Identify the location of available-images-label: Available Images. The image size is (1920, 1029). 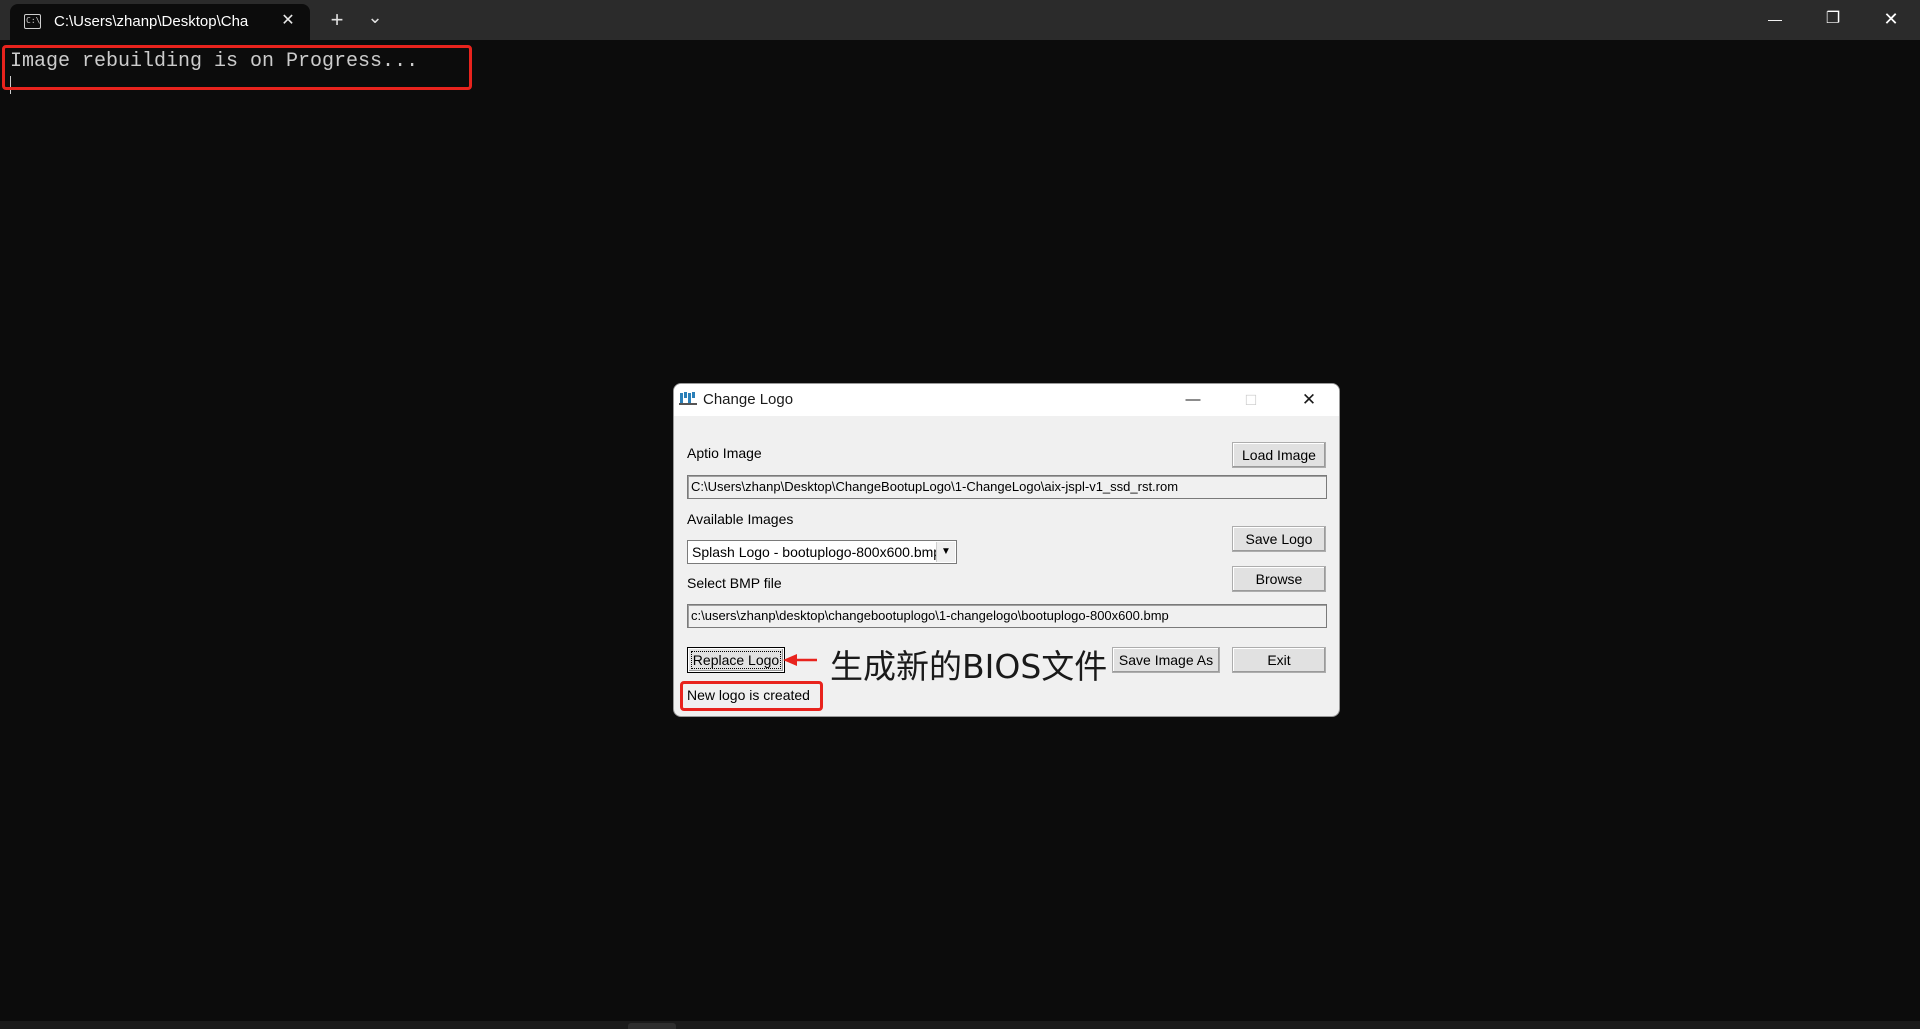
(740, 519).